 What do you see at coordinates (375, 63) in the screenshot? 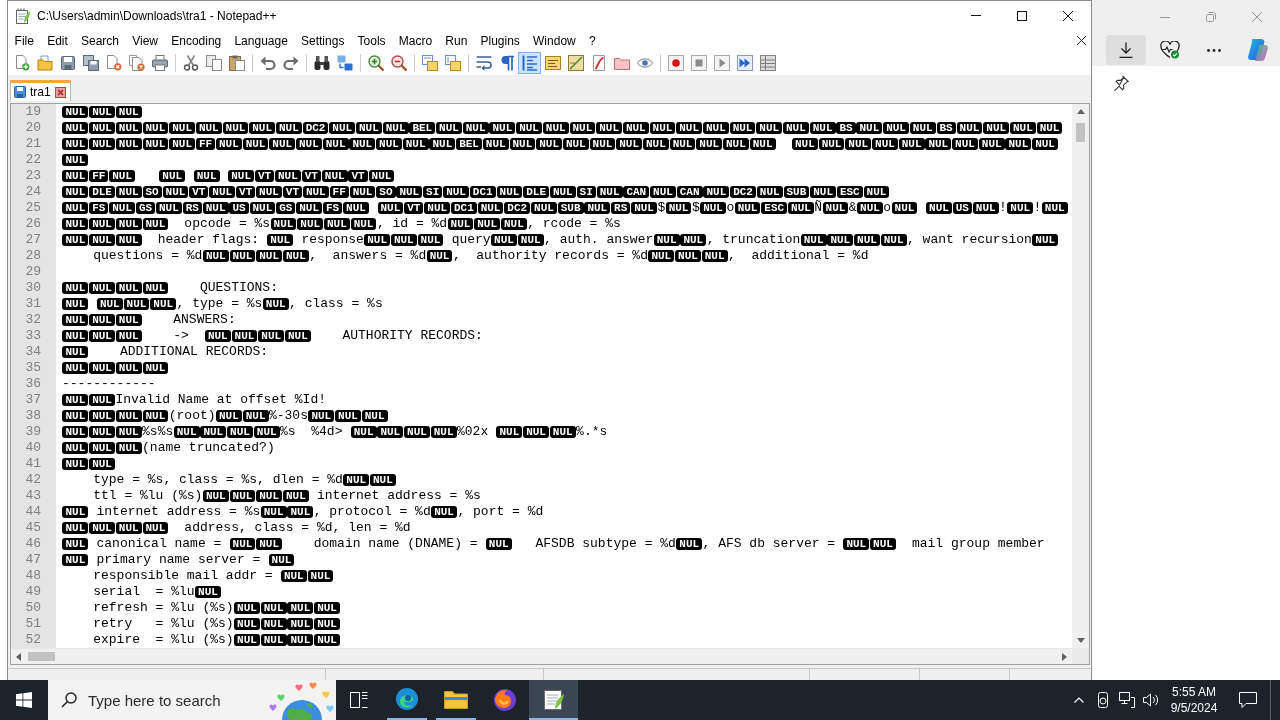
I see `zoom-in-icon` at bounding box center [375, 63].